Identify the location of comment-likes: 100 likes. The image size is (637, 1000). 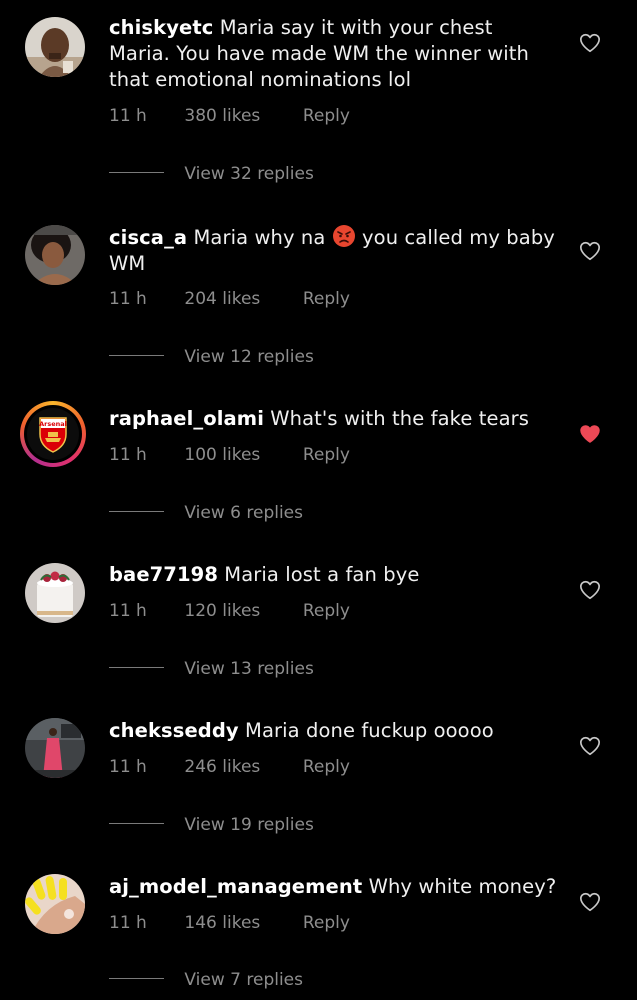
(240, 455).